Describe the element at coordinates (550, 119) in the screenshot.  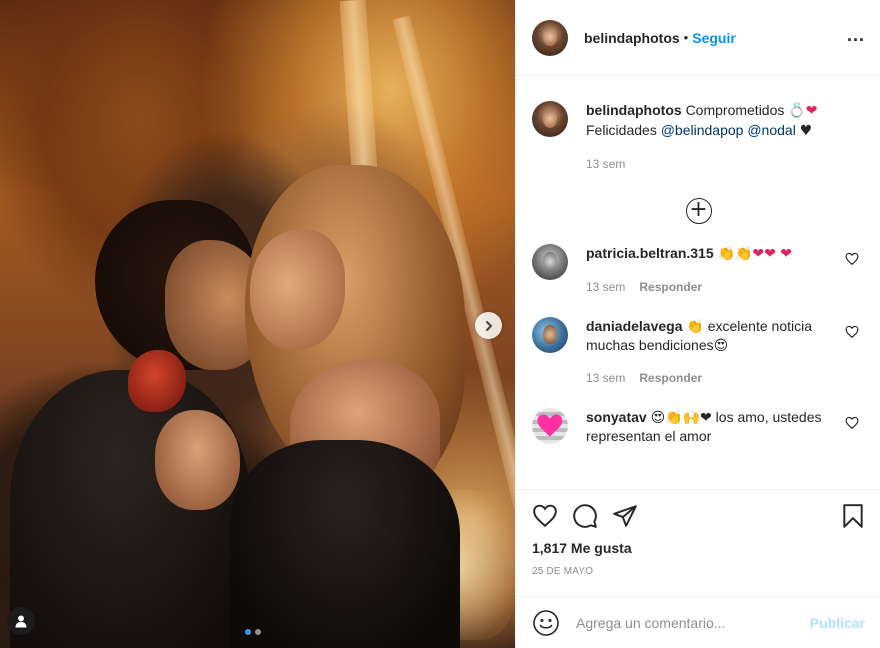
I see `caption-avatar` at that location.